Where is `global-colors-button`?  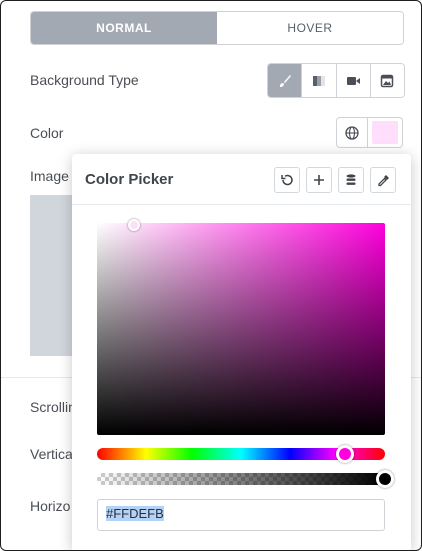 global-colors-button is located at coordinates (352, 132).